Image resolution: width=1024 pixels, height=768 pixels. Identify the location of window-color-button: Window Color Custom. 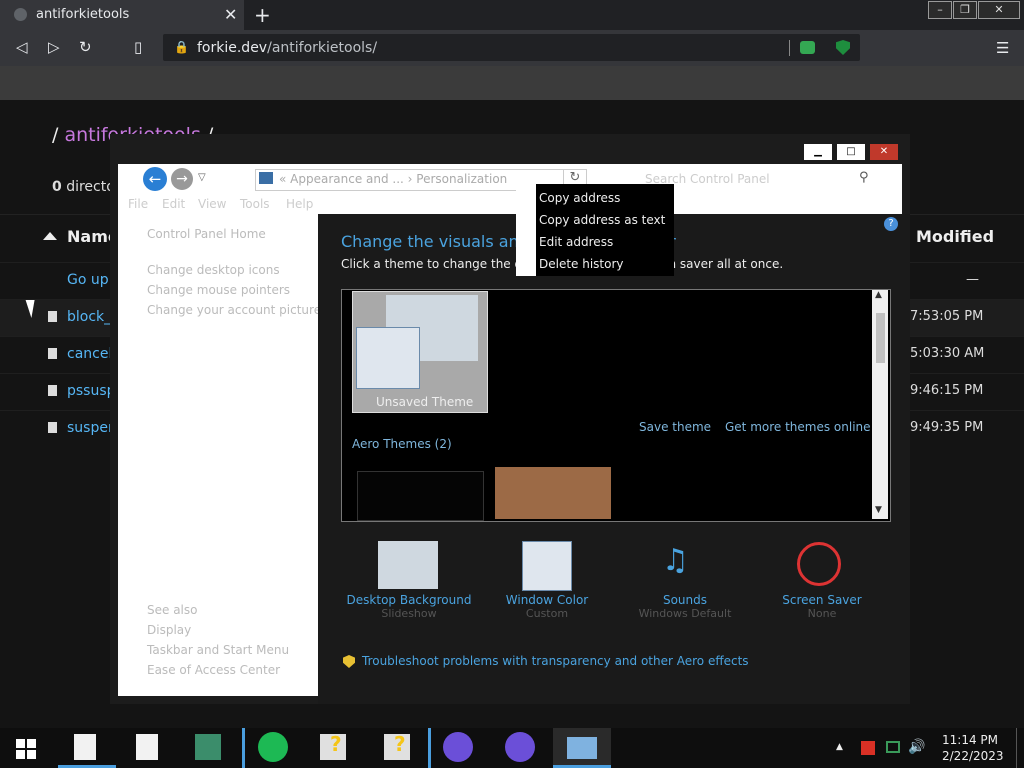
(547, 606).